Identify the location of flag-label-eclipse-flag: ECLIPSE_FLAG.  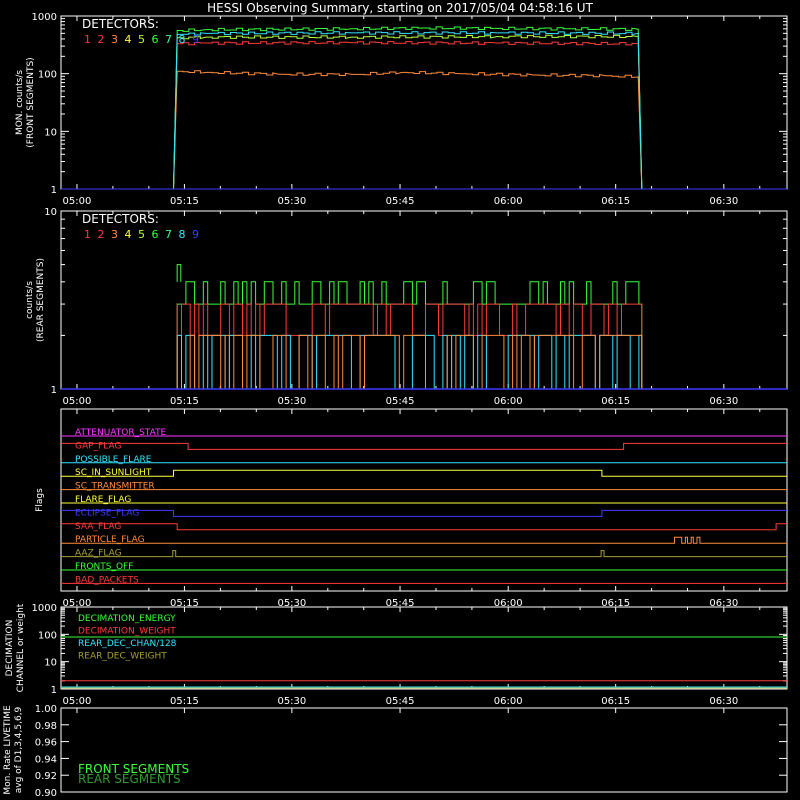
(107, 513).